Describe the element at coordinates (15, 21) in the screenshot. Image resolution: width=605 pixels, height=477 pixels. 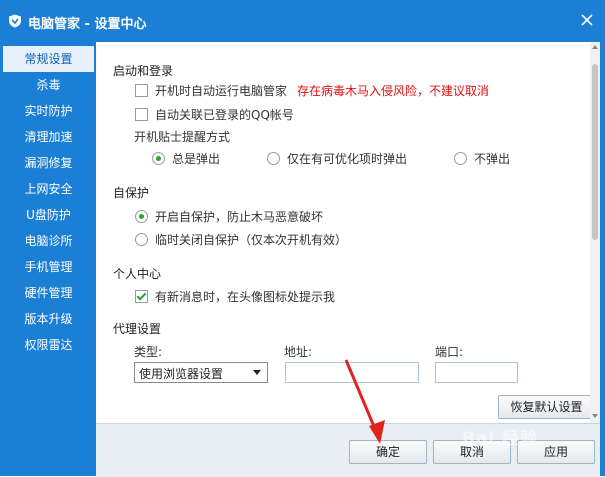
I see `shield-icon` at that location.